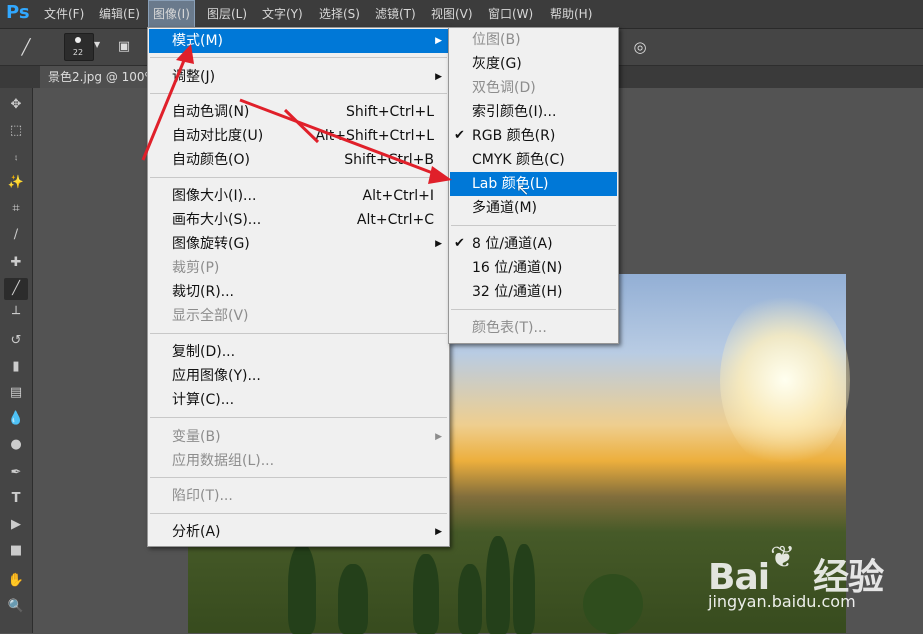  What do you see at coordinates (298, 112) in the screenshot?
I see `menu-item-auto-tone: 自动色调(N) Shift+Ctrl+L` at bounding box center [298, 112].